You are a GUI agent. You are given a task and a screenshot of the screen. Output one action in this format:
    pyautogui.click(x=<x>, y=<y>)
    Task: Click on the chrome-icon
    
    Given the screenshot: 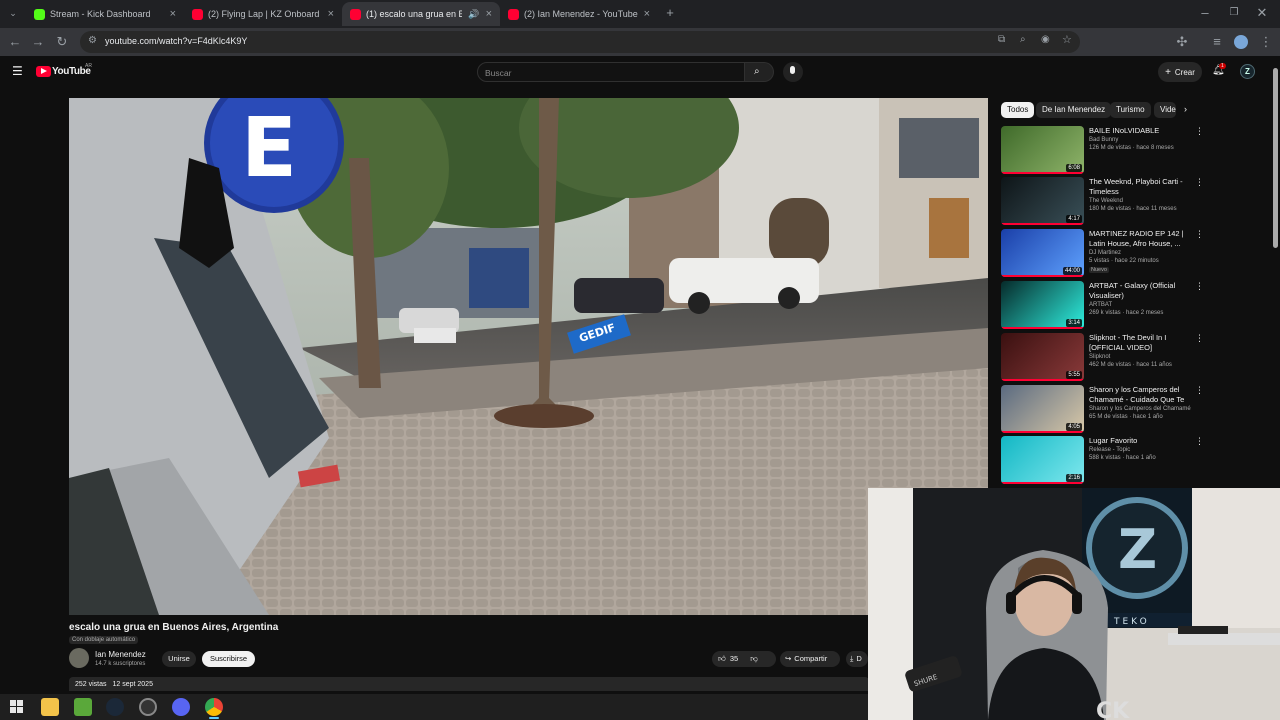 What is the action you would take?
    pyautogui.click(x=214, y=707)
    